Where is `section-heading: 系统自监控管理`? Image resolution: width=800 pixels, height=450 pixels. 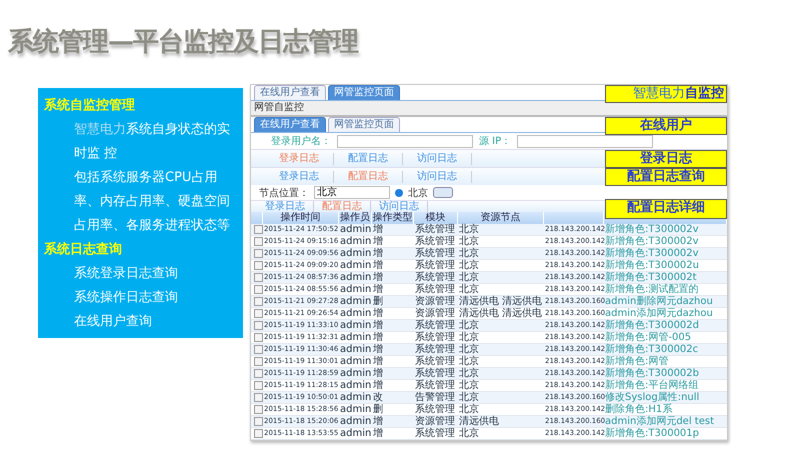 section-heading: 系统自监控管理 is located at coordinates (90, 105).